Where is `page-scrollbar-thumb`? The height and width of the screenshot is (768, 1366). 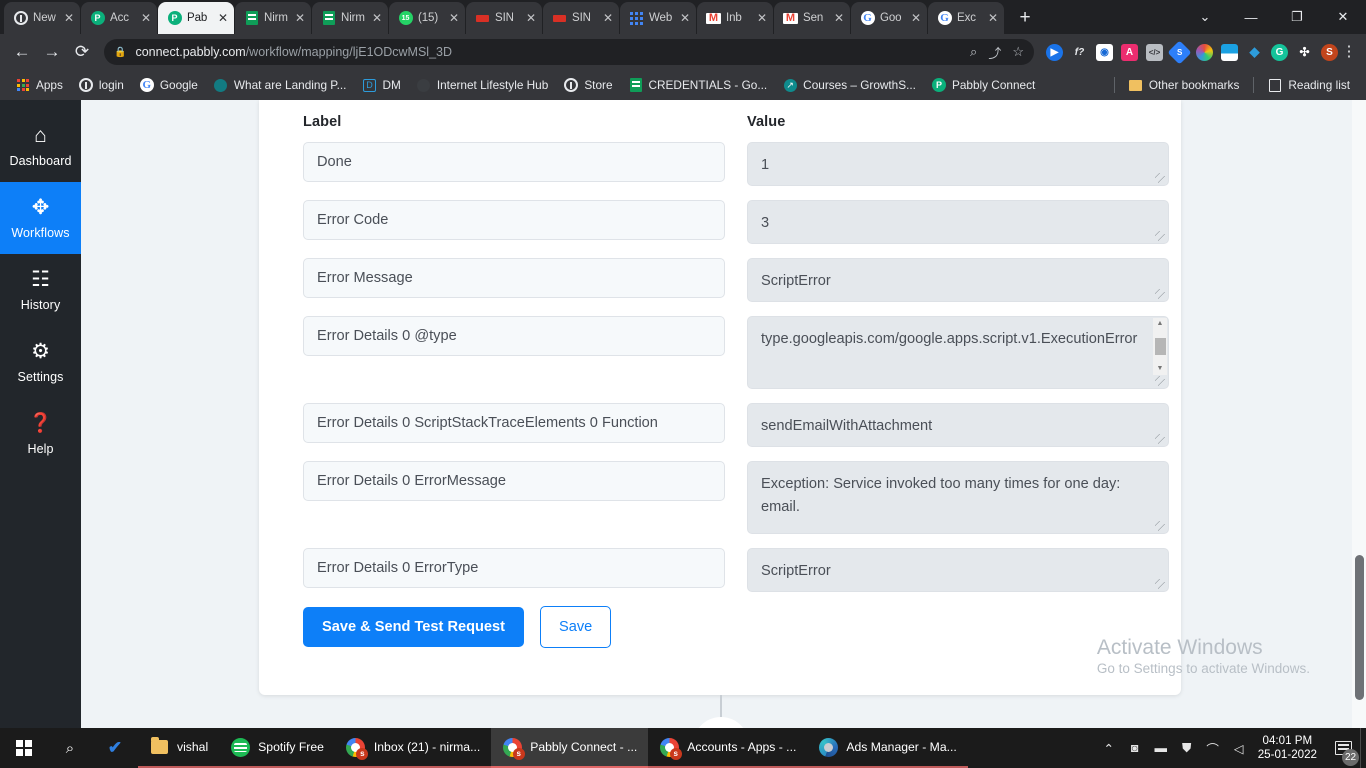 page-scrollbar-thumb is located at coordinates (1359, 627).